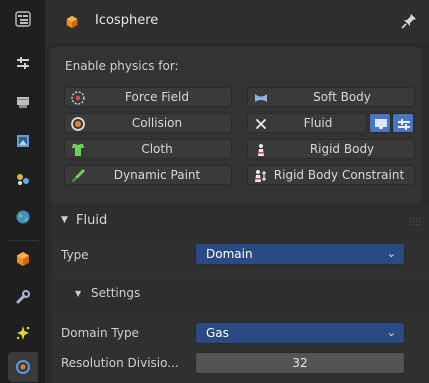 The height and width of the screenshot is (383, 429). What do you see at coordinates (240, 294) in the screenshot?
I see `settings-subpanel-header: ▼ Settings` at bounding box center [240, 294].